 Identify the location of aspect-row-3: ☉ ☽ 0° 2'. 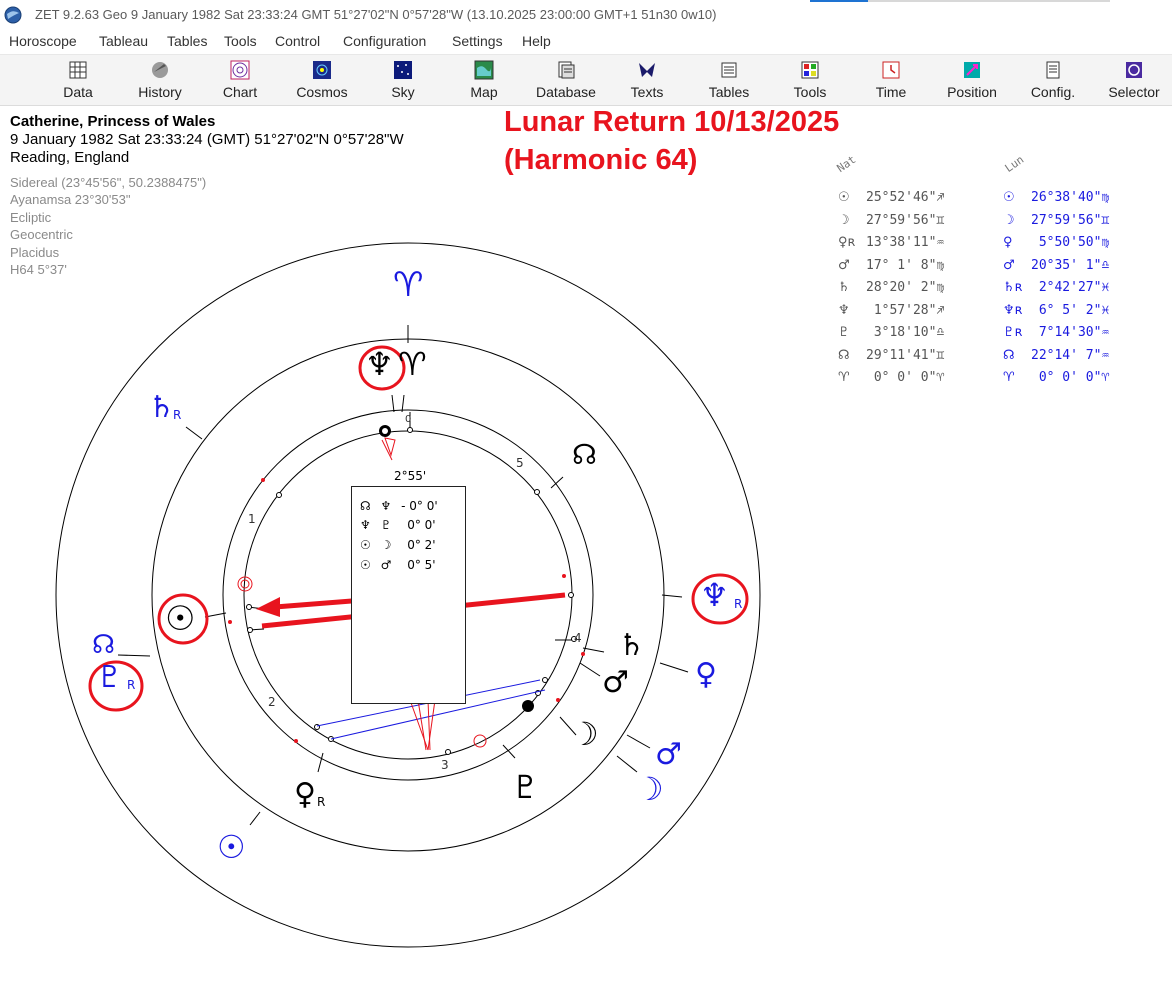
(398, 545).